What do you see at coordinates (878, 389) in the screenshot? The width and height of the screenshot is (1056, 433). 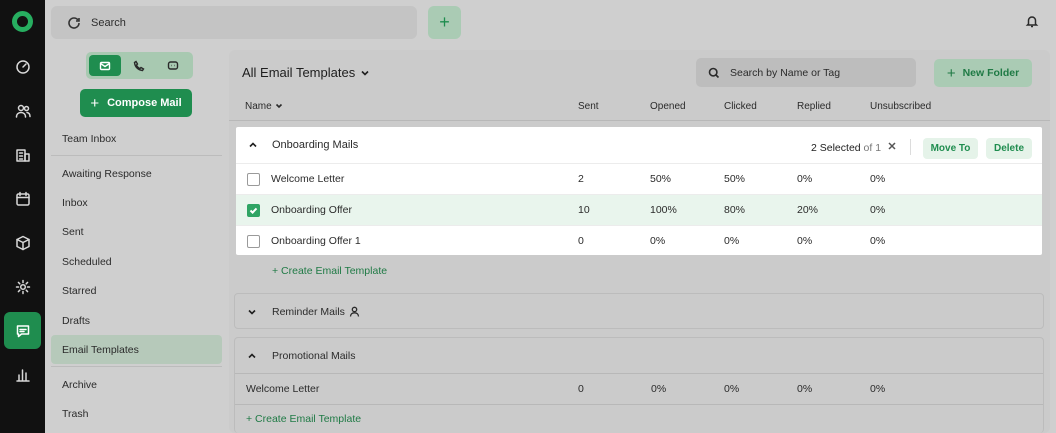 I see `promo-row-unsubscribed: 0%` at bounding box center [878, 389].